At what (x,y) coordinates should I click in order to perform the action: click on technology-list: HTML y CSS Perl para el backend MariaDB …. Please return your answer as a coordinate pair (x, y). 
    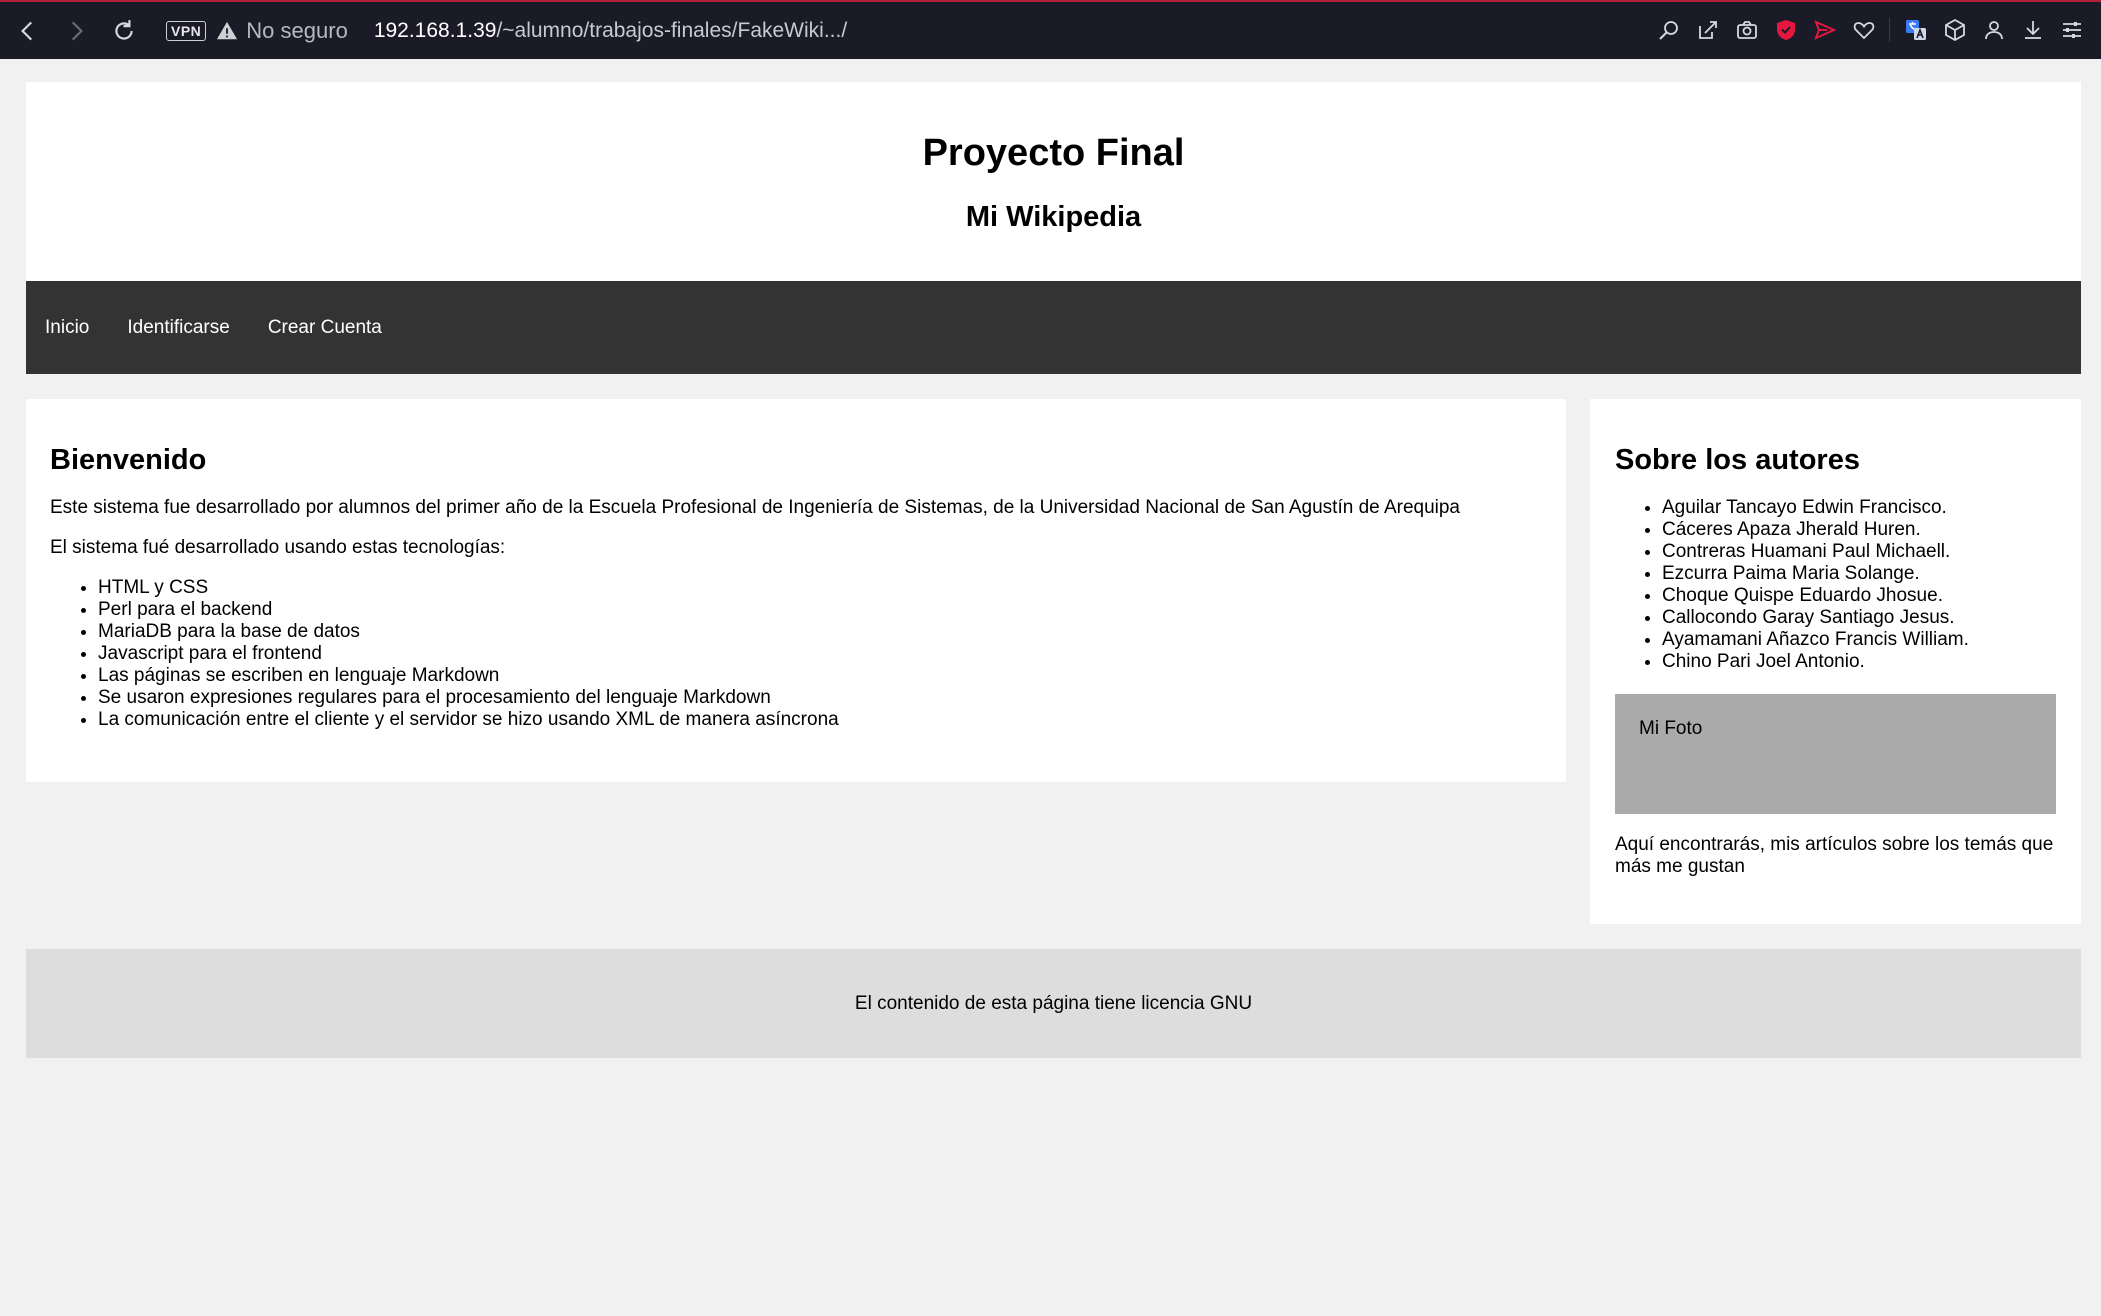
    Looking at the image, I should click on (796, 654).